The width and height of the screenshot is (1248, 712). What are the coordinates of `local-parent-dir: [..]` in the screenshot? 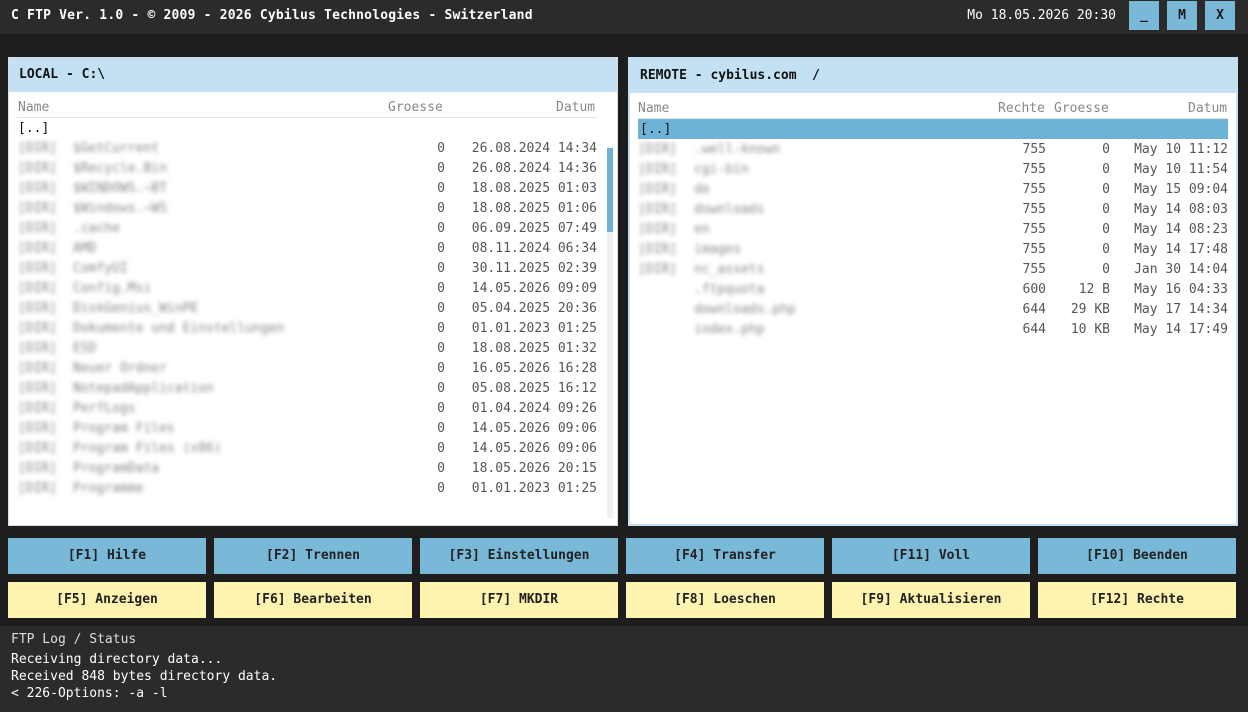 It's located at (313, 128).